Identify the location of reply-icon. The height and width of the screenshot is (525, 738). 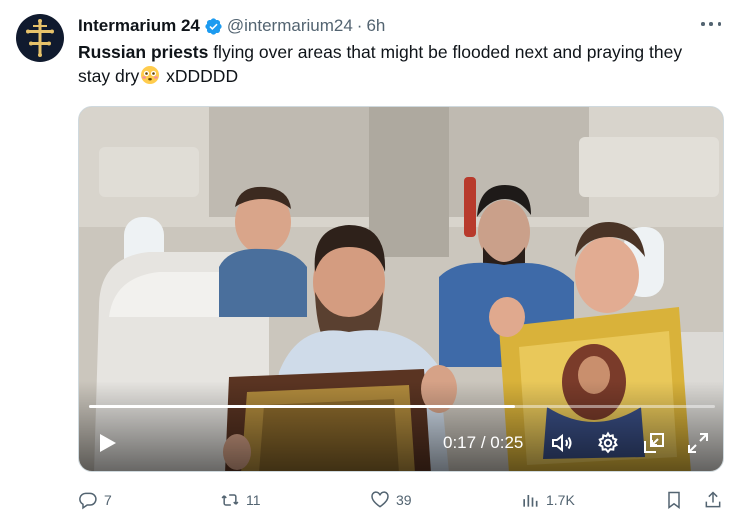
(88, 501).